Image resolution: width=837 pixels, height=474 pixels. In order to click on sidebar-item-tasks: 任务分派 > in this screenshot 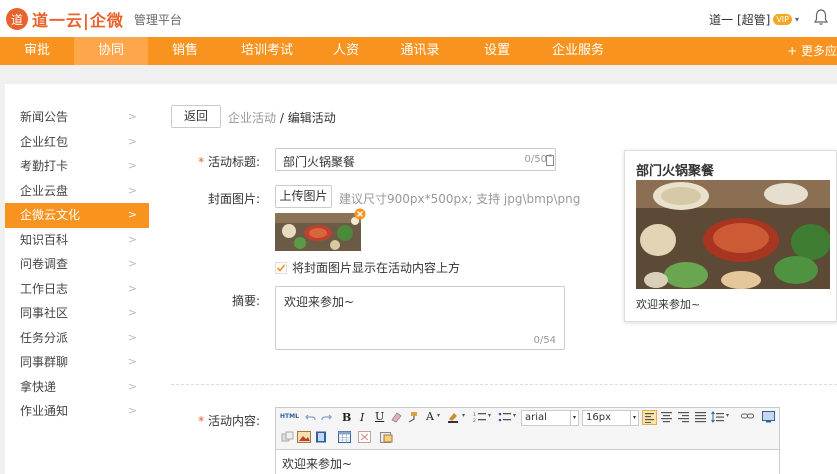, I will do `click(77, 338)`.